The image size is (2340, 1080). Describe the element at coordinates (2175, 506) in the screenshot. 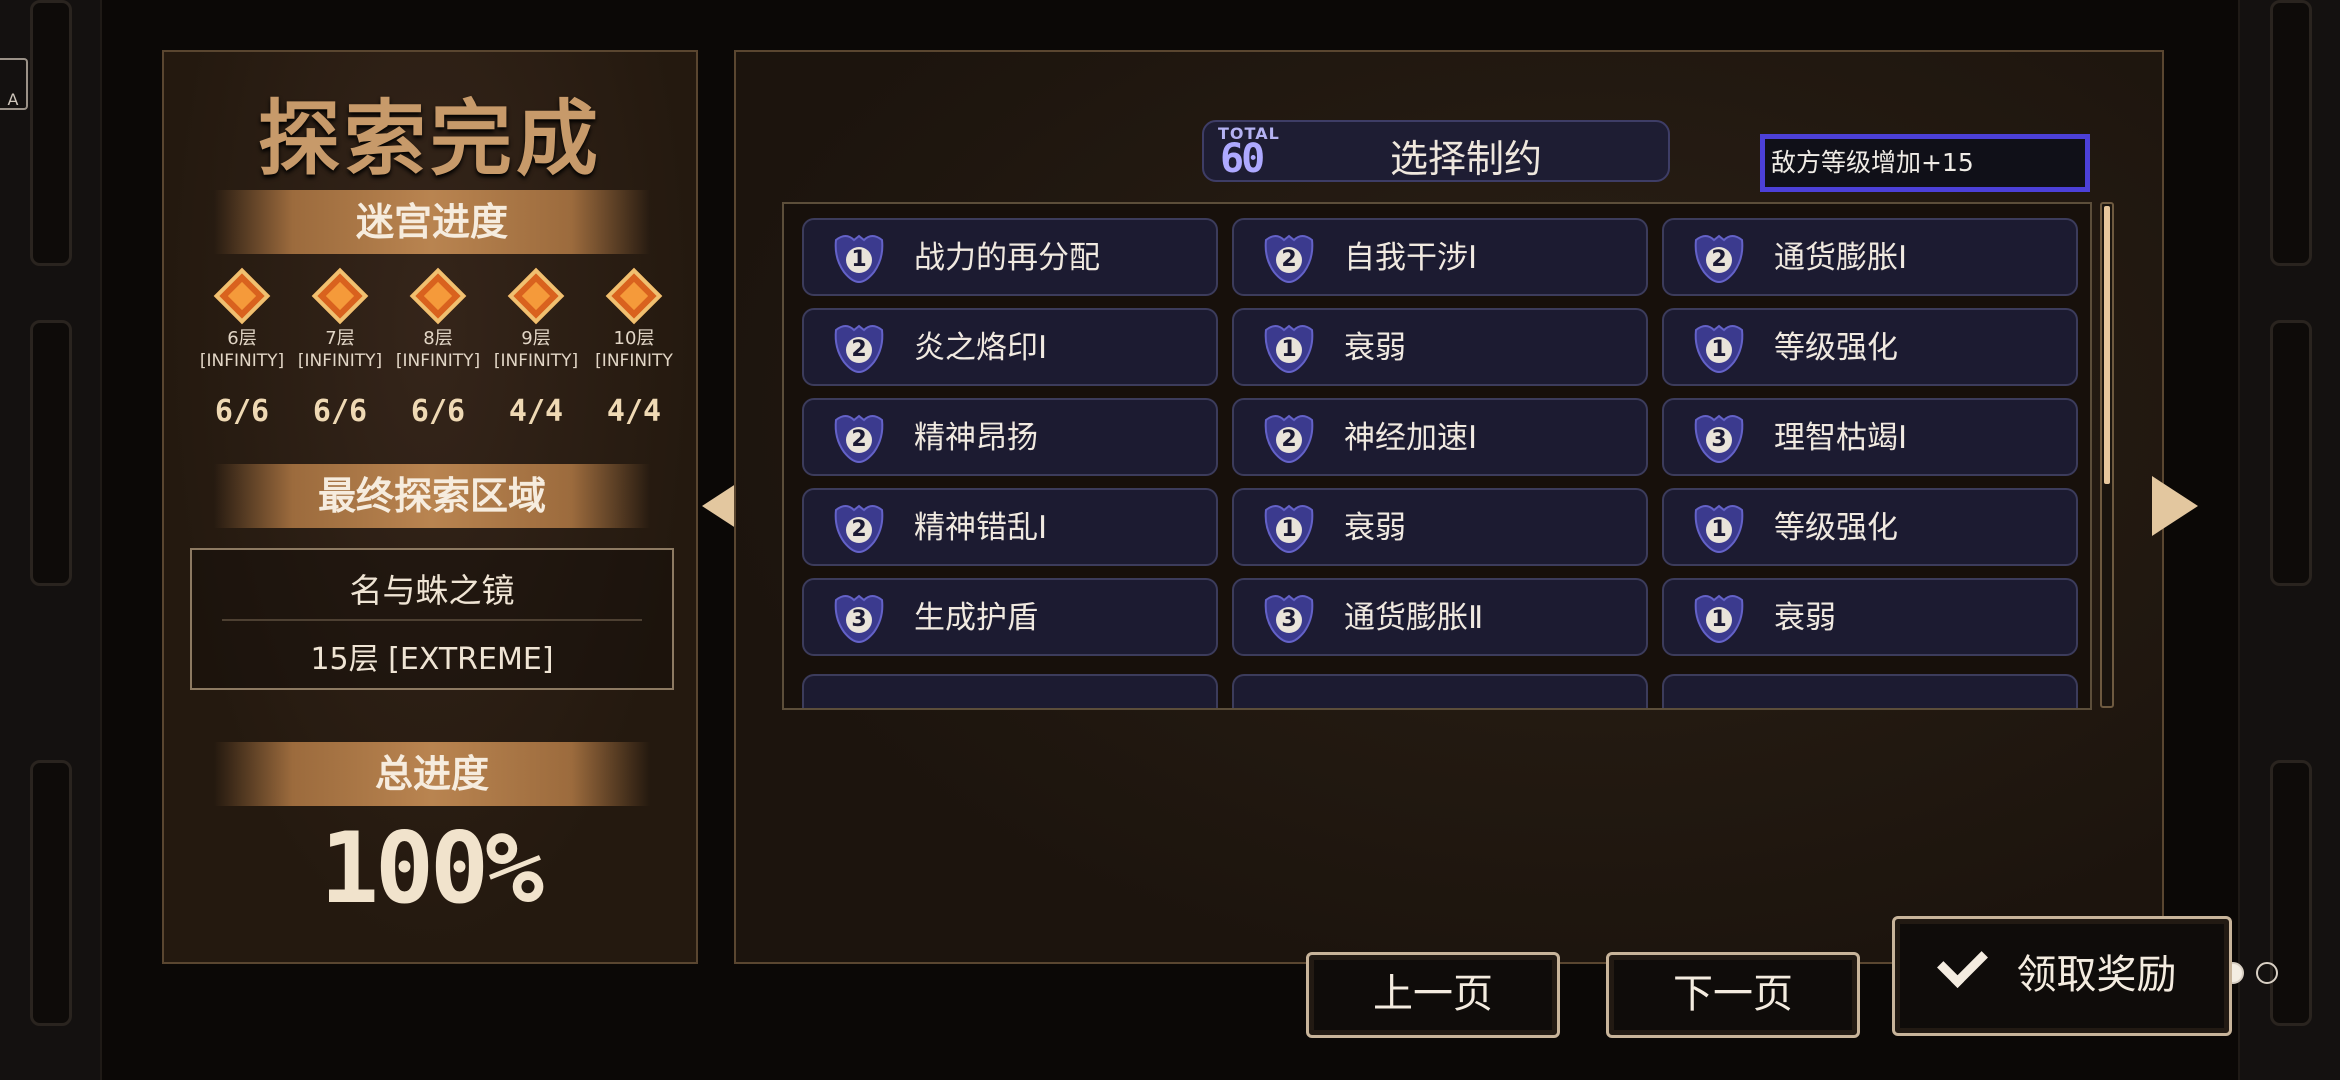

I see `arrow-right-icon` at that location.